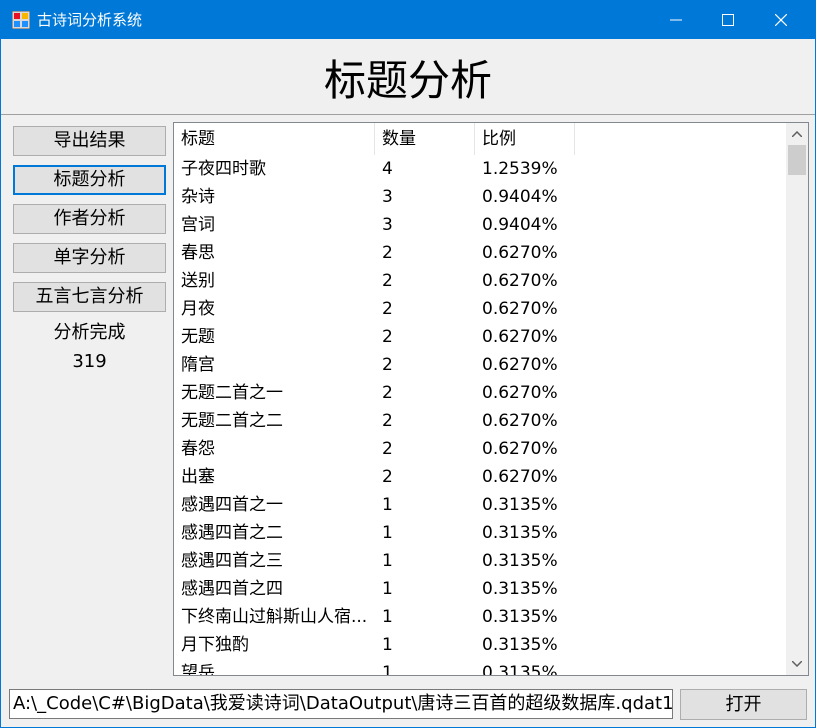 Image resolution: width=816 pixels, height=728 pixels. What do you see at coordinates (198, 281) in the screenshot?
I see `title-cell: 送别` at bounding box center [198, 281].